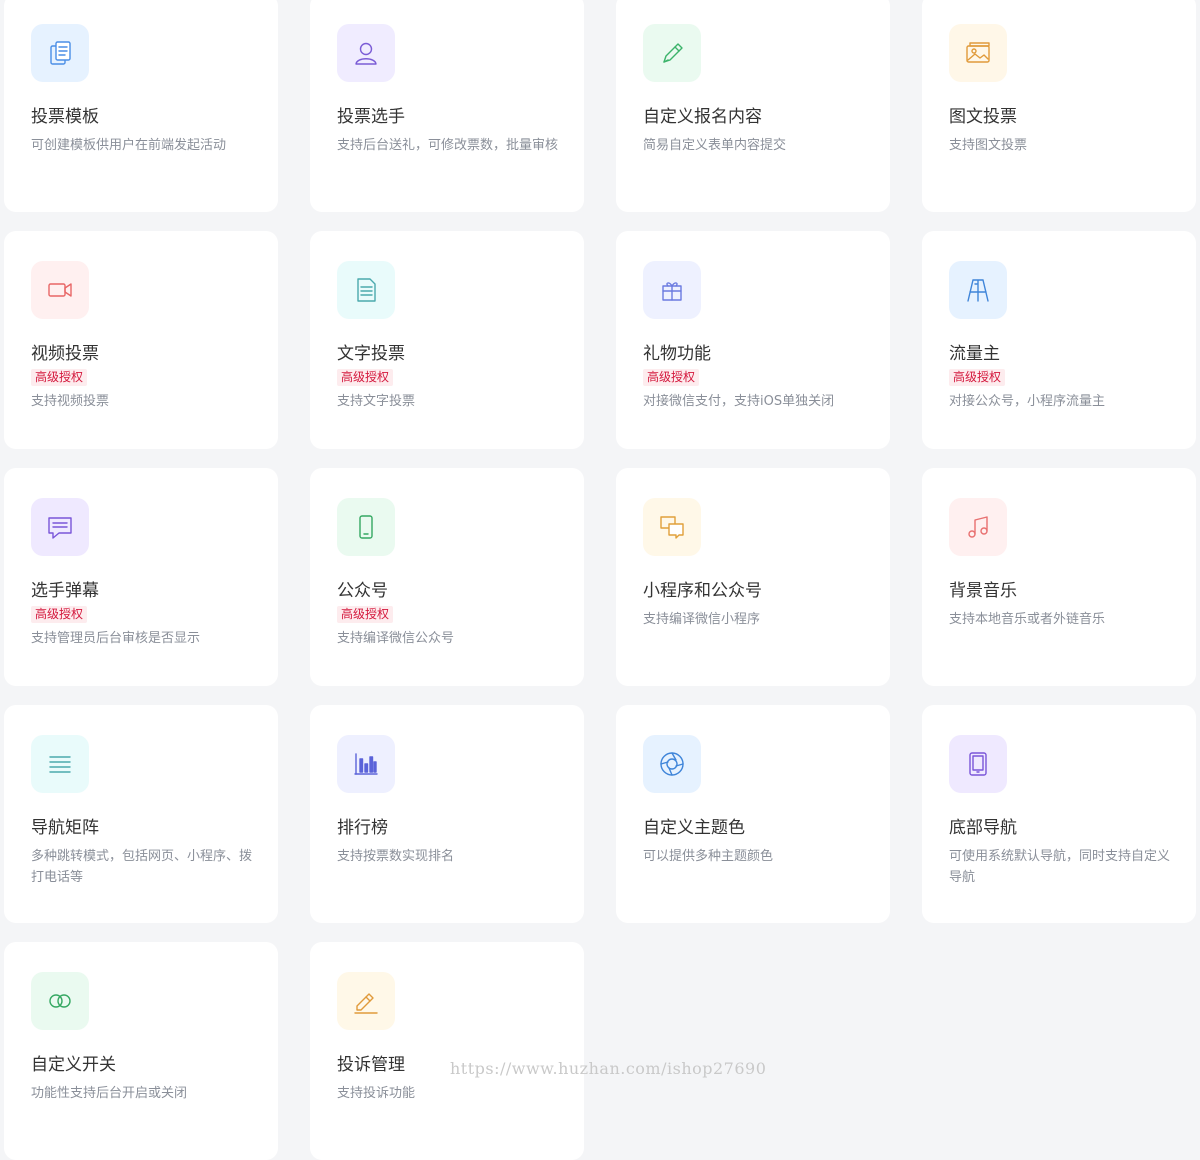  Describe the element at coordinates (715, 145) in the screenshot. I see `feature-description: 简易自定义表单内容提交` at that location.